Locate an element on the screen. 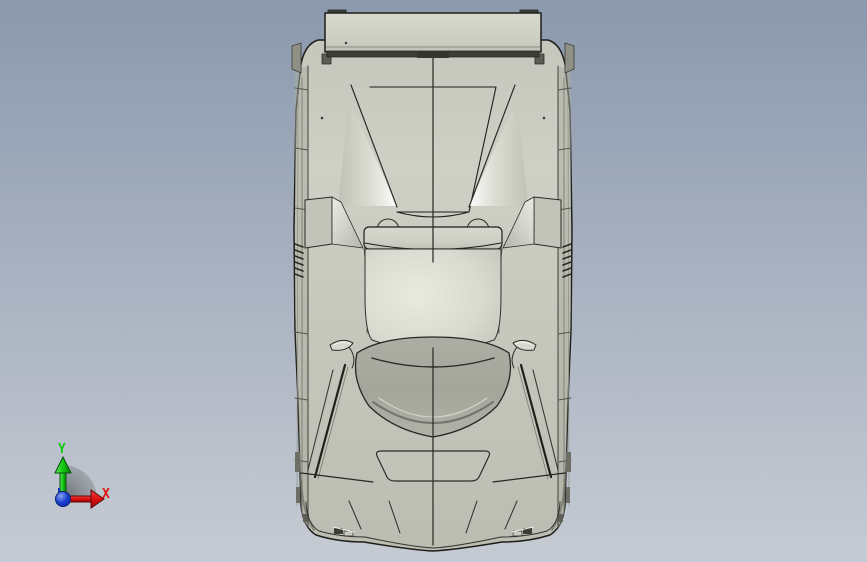  y-axis-label: Y is located at coordinates (62, 449).